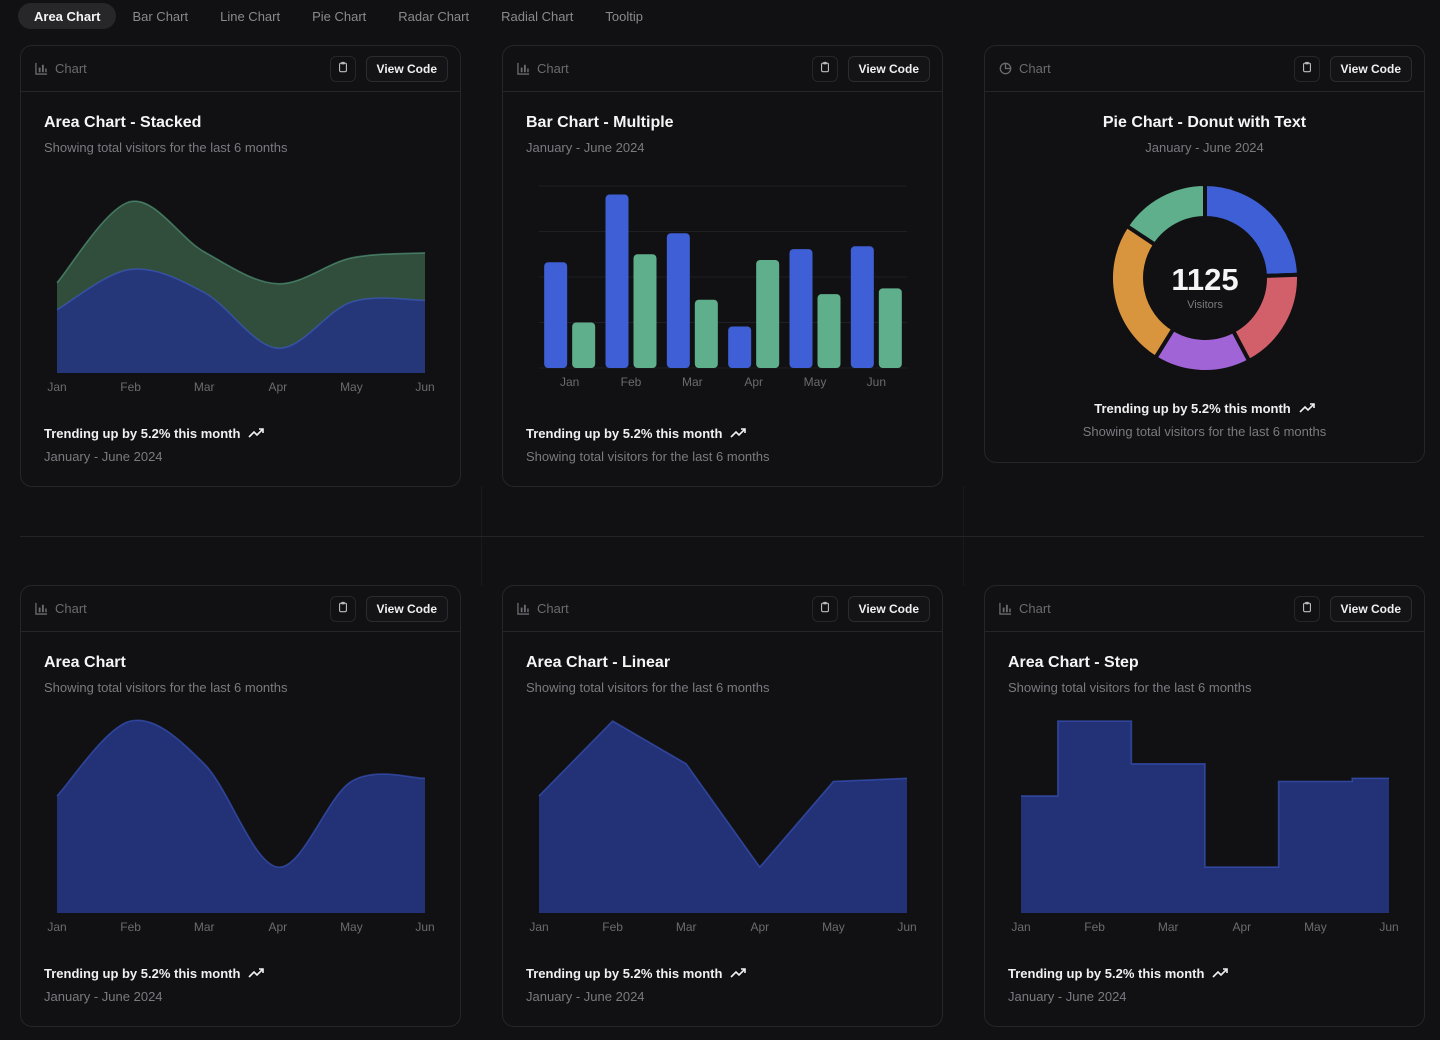 The width and height of the screenshot is (1440, 1040). I want to click on chart-canvas: 1125 Visitors, so click(1205, 277).